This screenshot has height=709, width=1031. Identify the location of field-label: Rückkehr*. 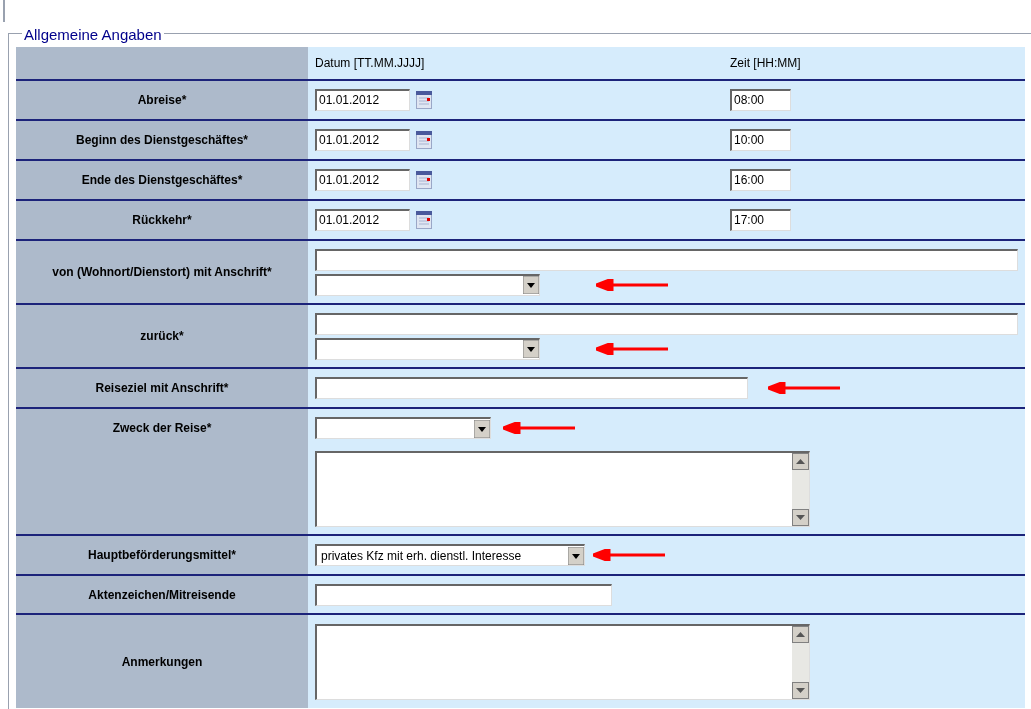
(162, 220).